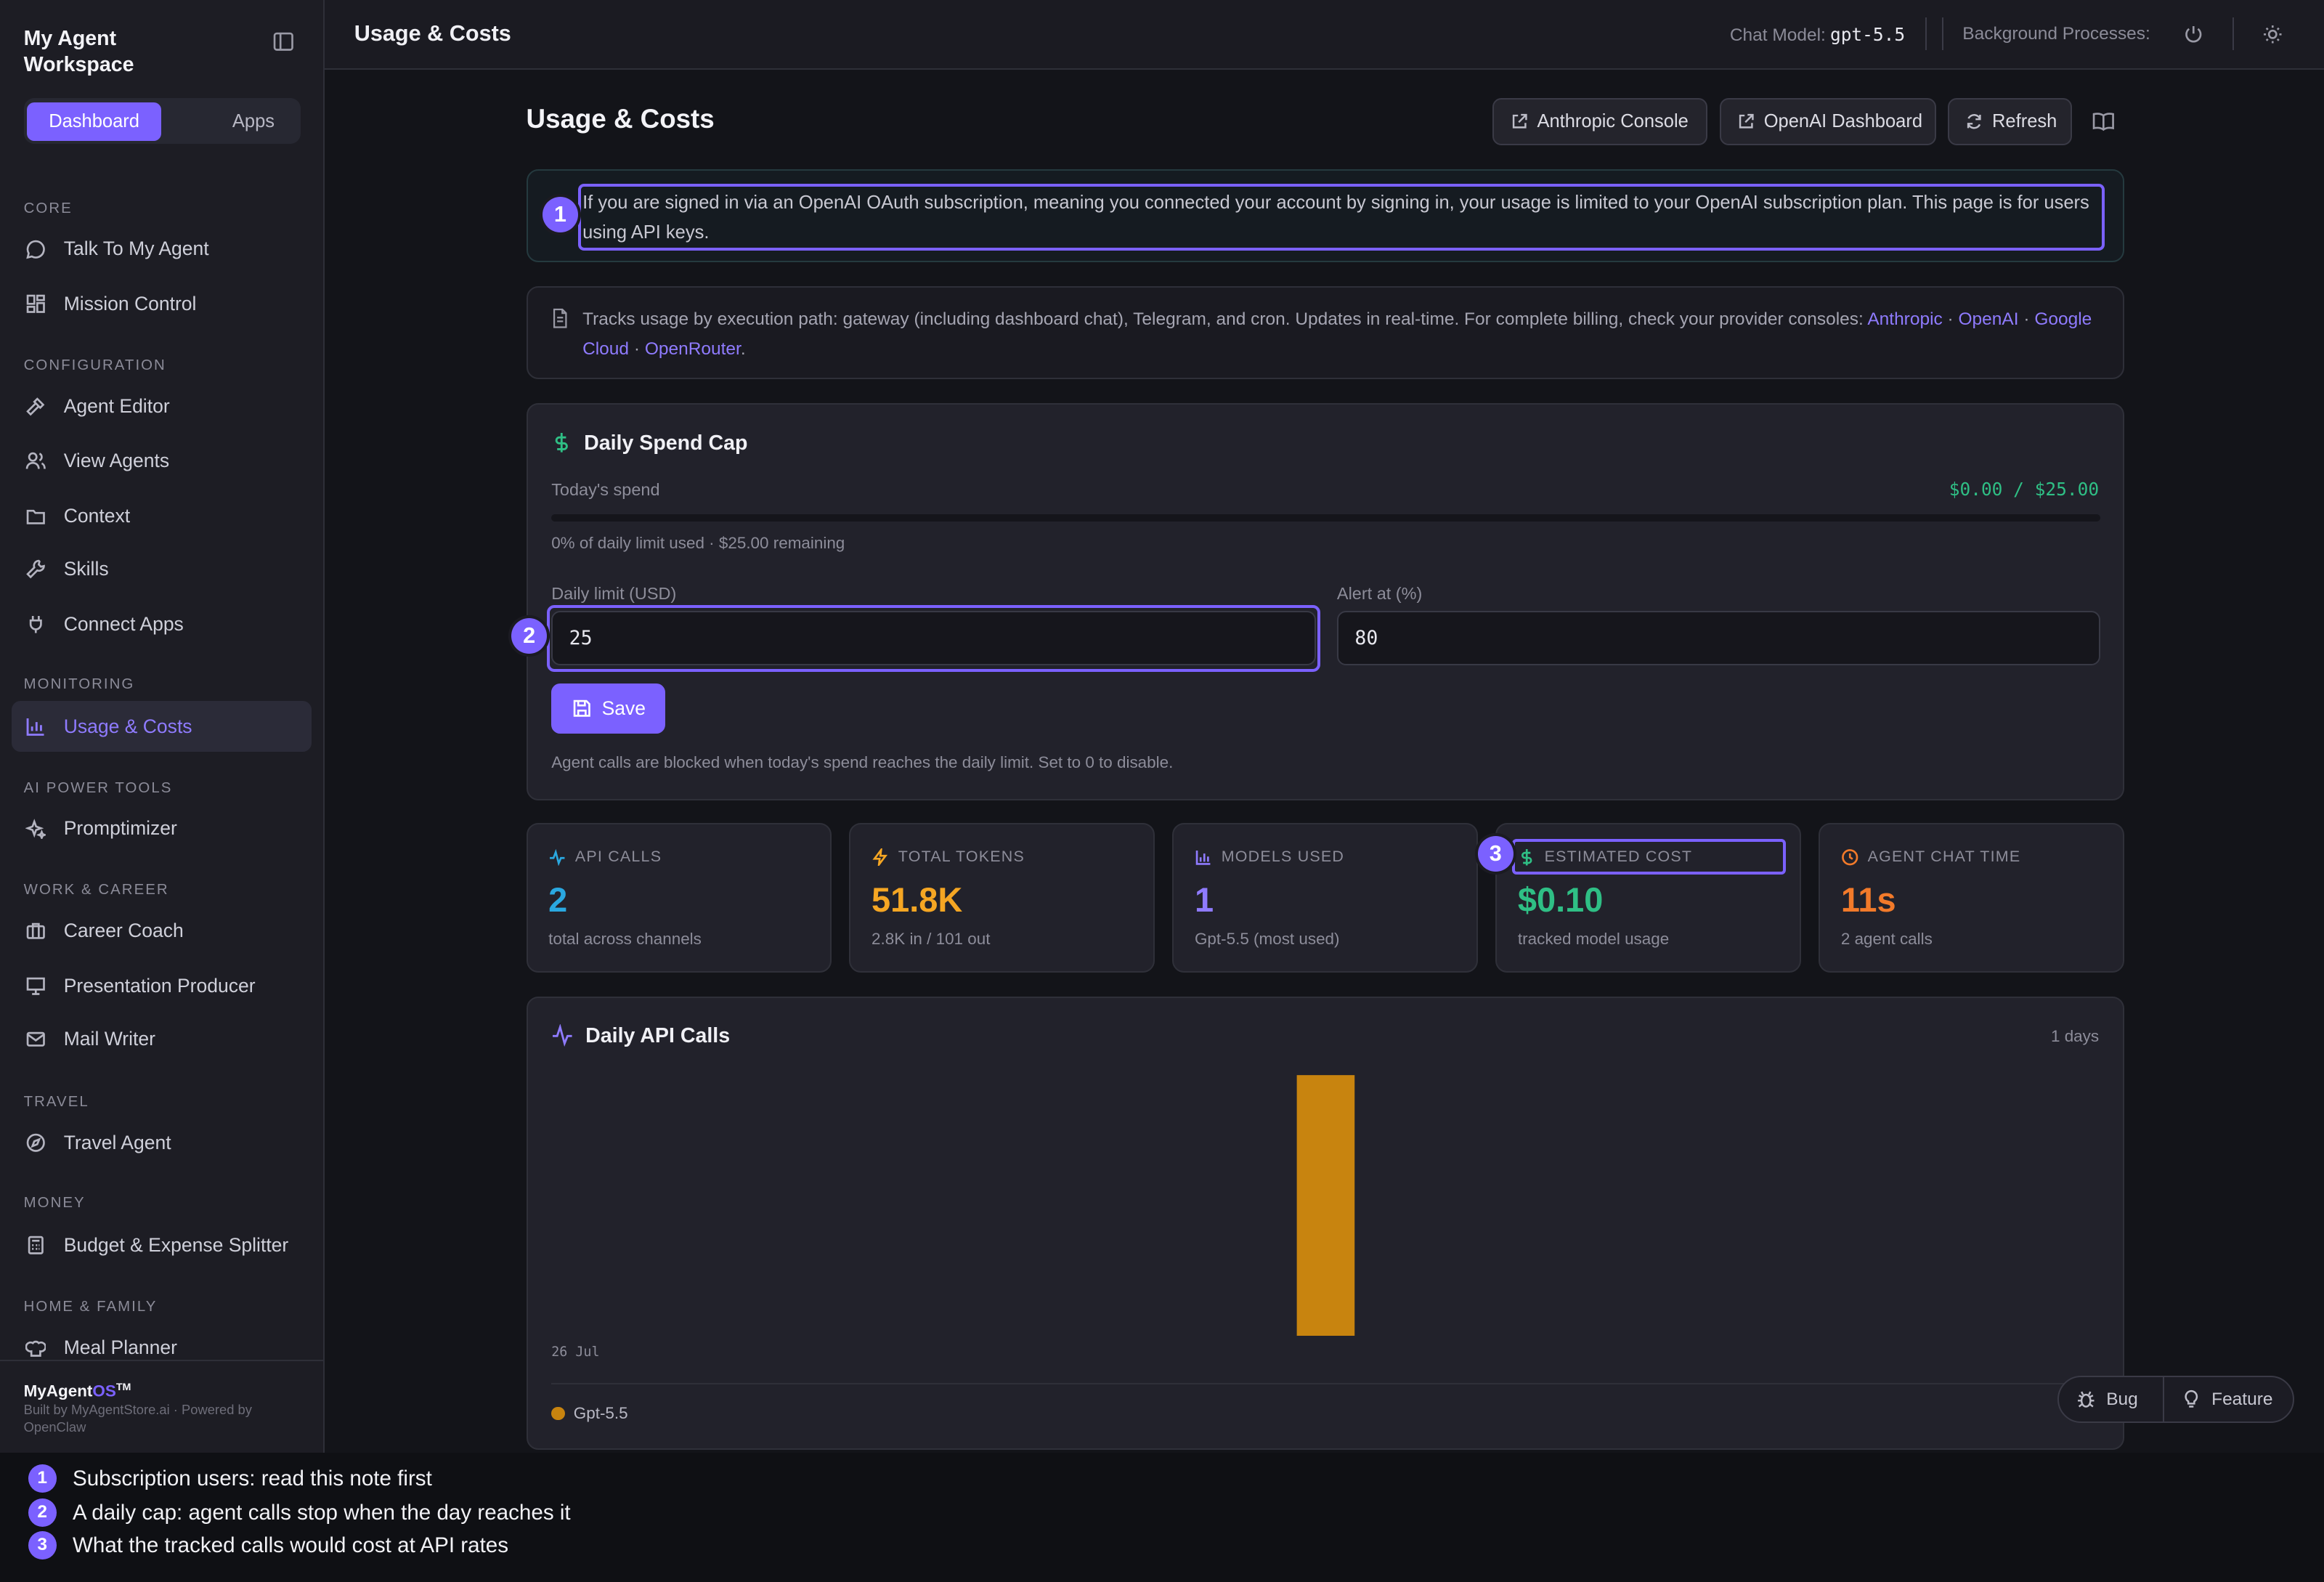  I want to click on openrouter-link: OpenRouter, so click(693, 349).